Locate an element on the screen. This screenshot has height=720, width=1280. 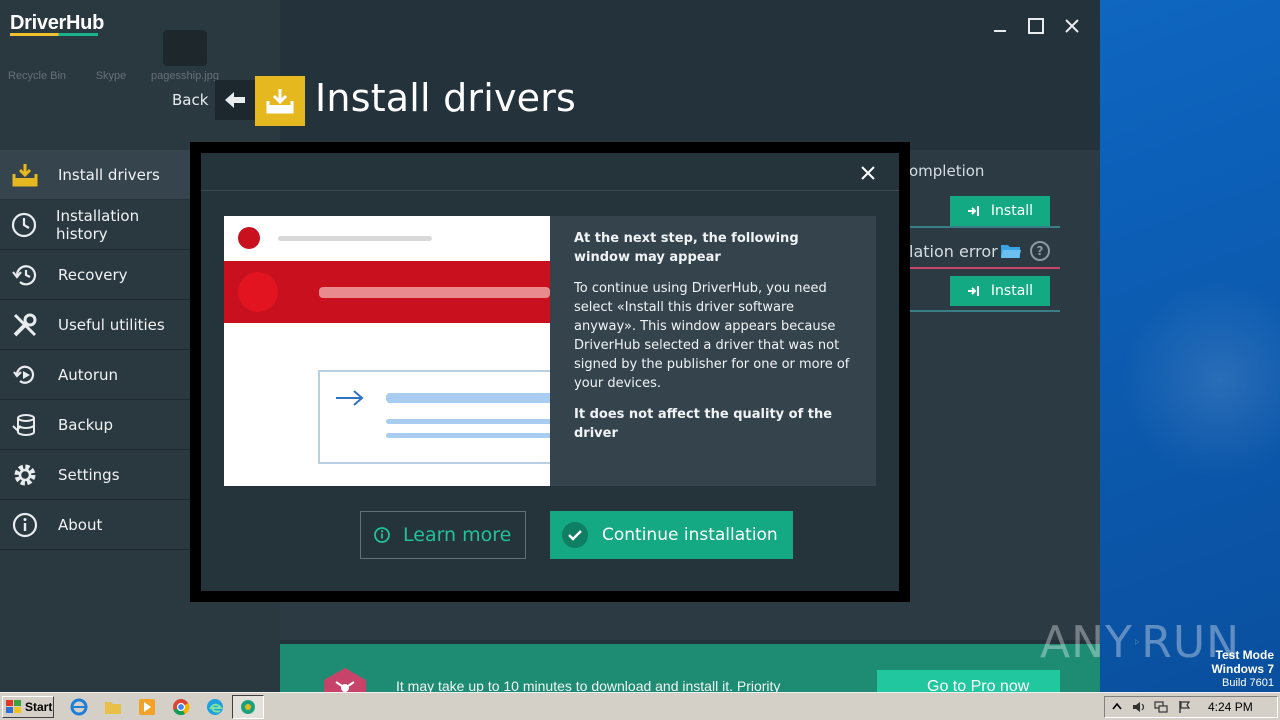
start-label: Start is located at coordinates (39, 707).